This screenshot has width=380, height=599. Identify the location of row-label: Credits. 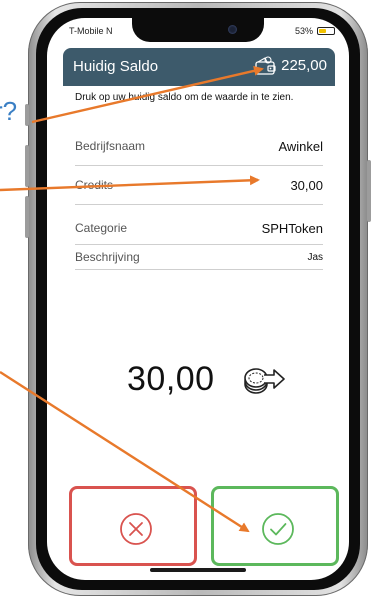
(94, 185).